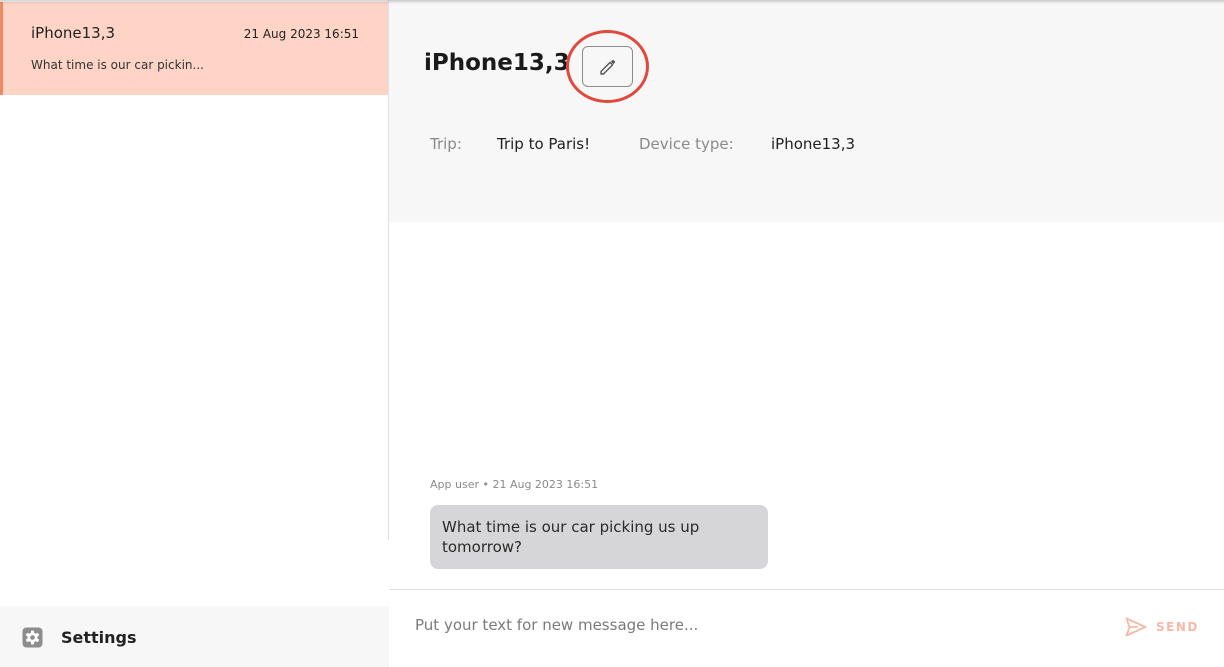 Image resolution: width=1224 pixels, height=667 pixels. Describe the element at coordinates (446, 144) in the screenshot. I see `trip-label: Trip:` at that location.